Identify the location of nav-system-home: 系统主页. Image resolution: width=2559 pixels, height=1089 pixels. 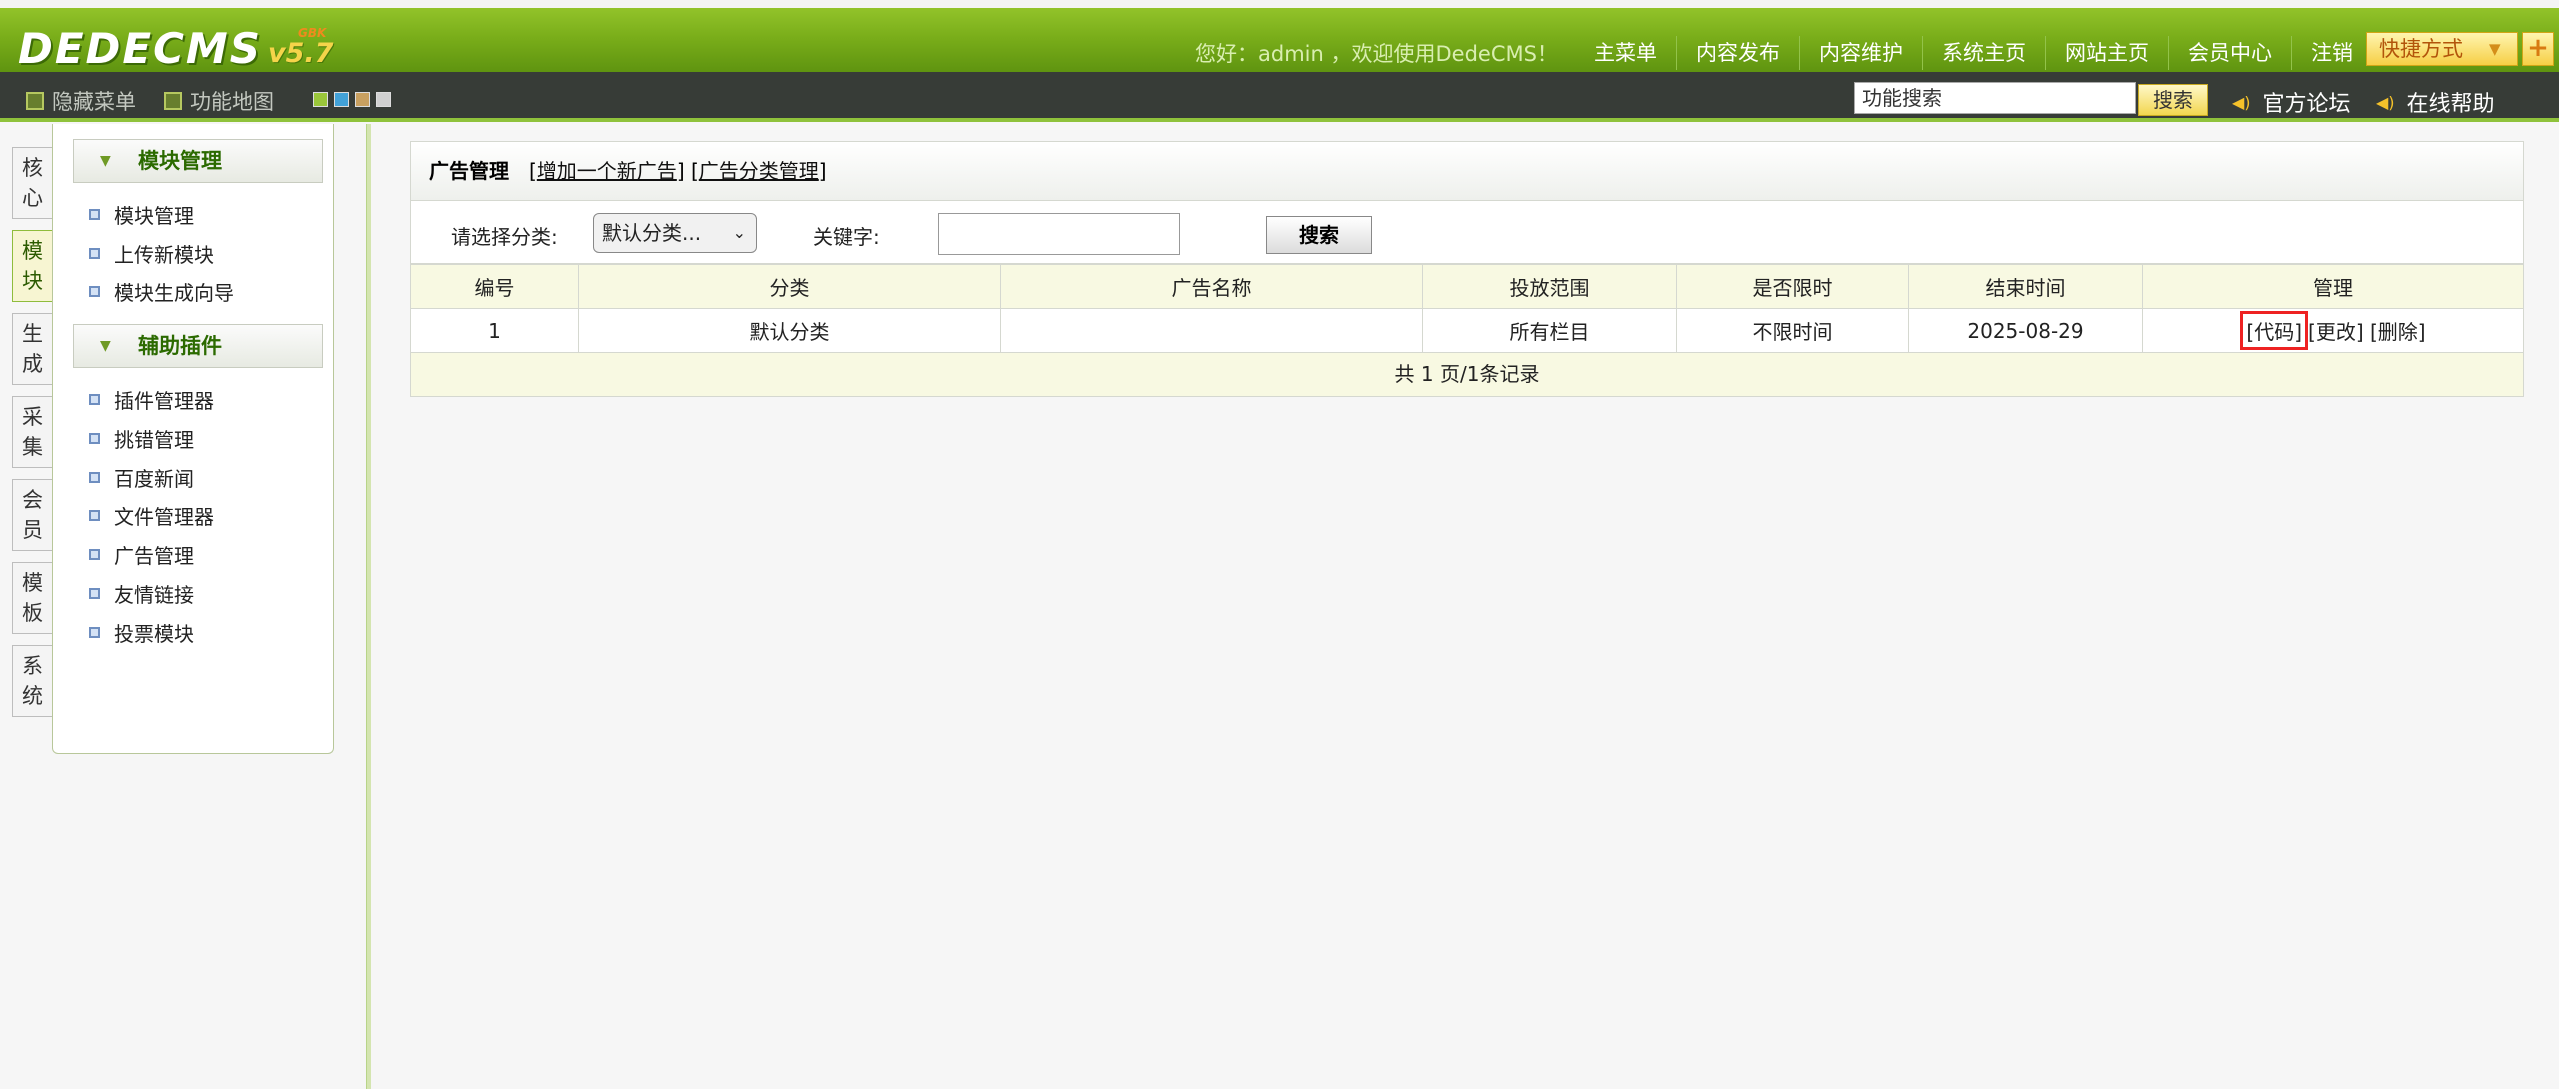
(1983, 53).